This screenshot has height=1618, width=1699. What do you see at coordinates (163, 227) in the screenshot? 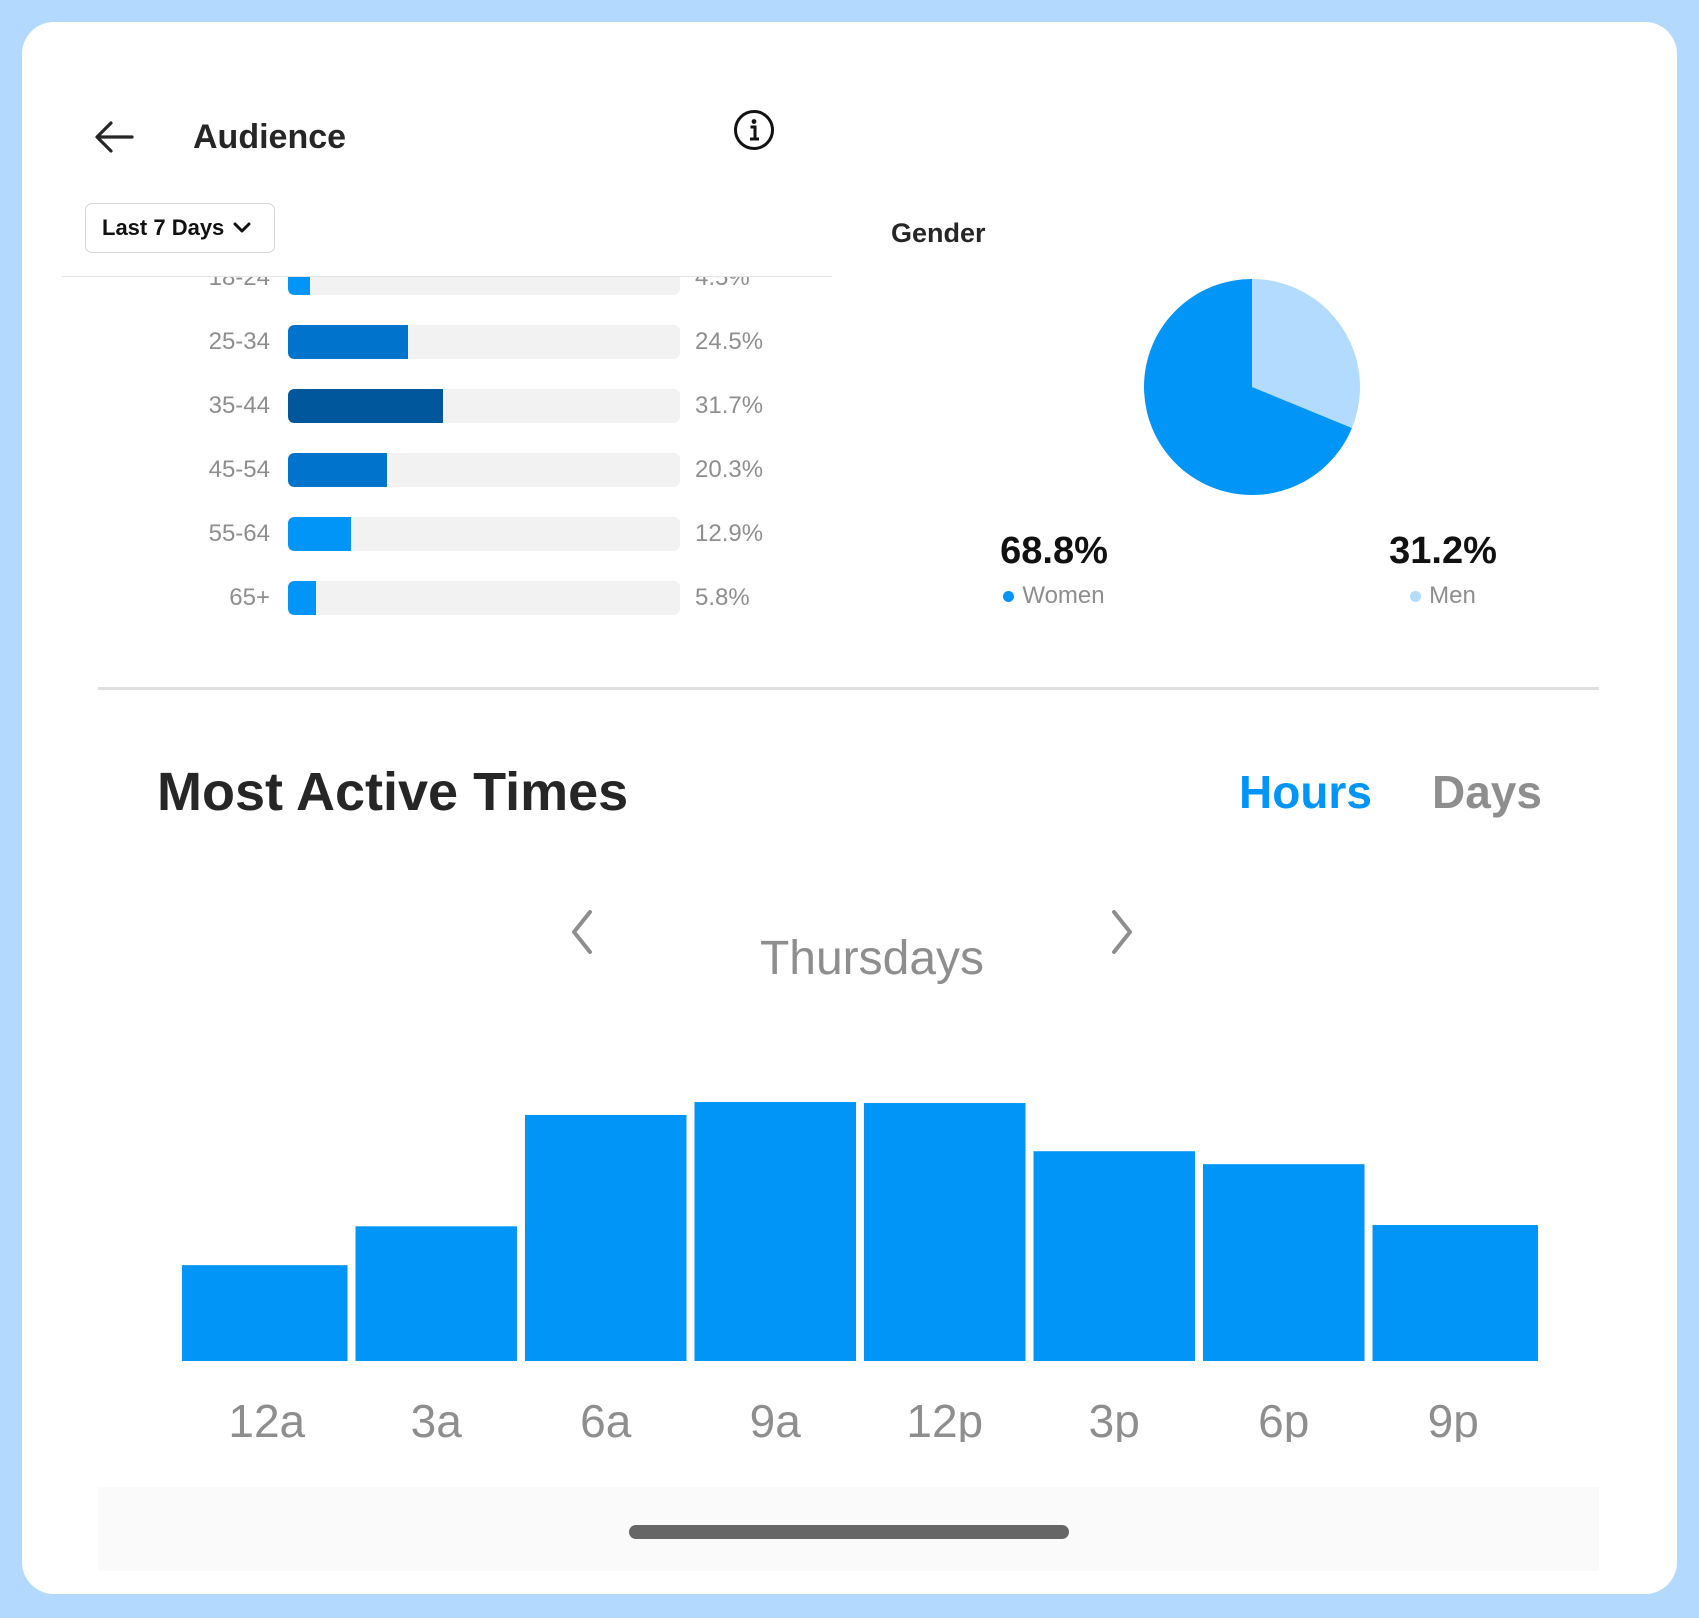
I see `date-range-label: Last 7 Days` at bounding box center [163, 227].